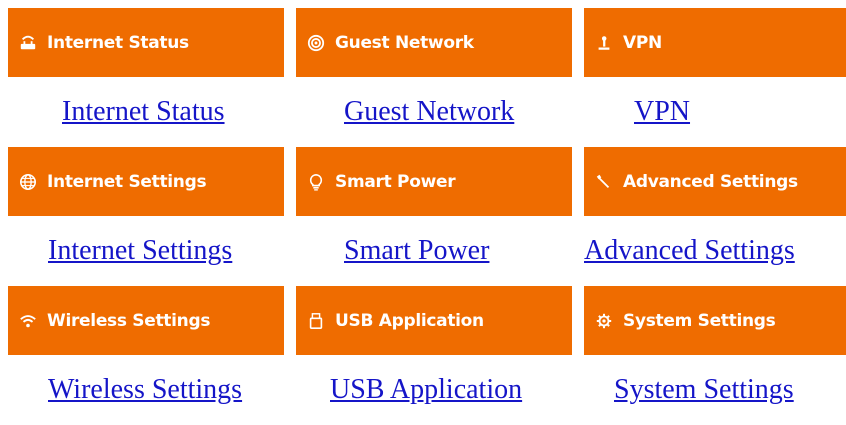 This screenshot has height=425, width=846. What do you see at coordinates (710, 181) in the screenshot?
I see `advanced-settings-tile-label: Advanced Settings` at bounding box center [710, 181].